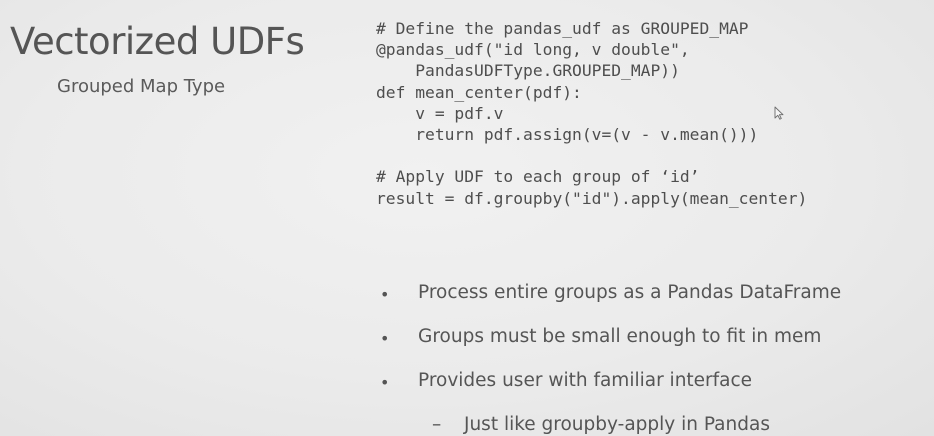 This screenshot has height=436, width=934. Describe the element at coordinates (157, 41) in the screenshot. I see `slide-title: Vectorized UDFs` at that location.